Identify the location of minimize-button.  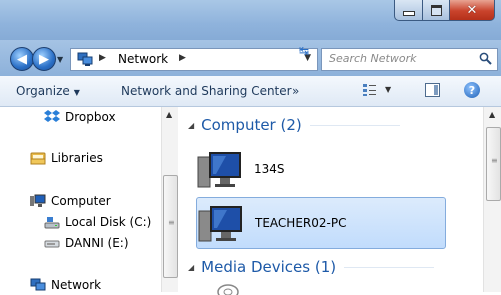
(408, 10).